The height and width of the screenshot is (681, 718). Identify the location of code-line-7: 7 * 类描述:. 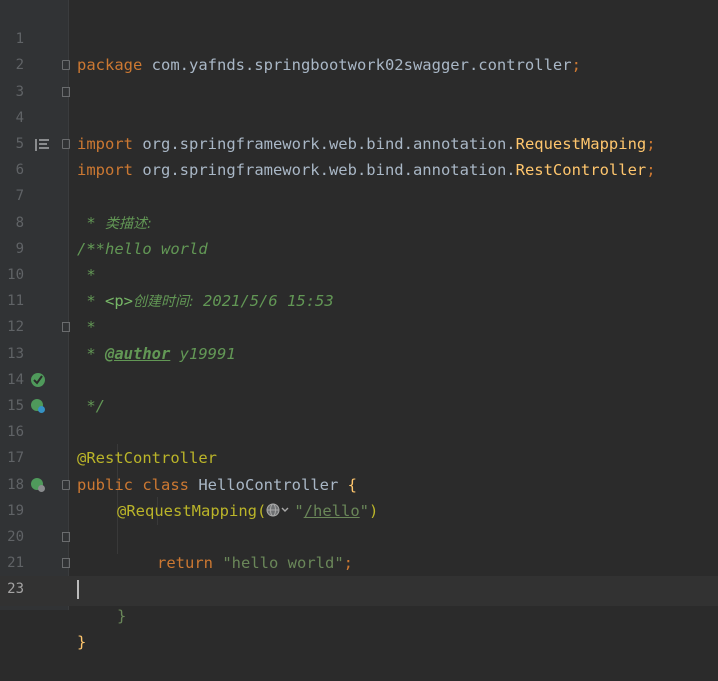
(359, 194).